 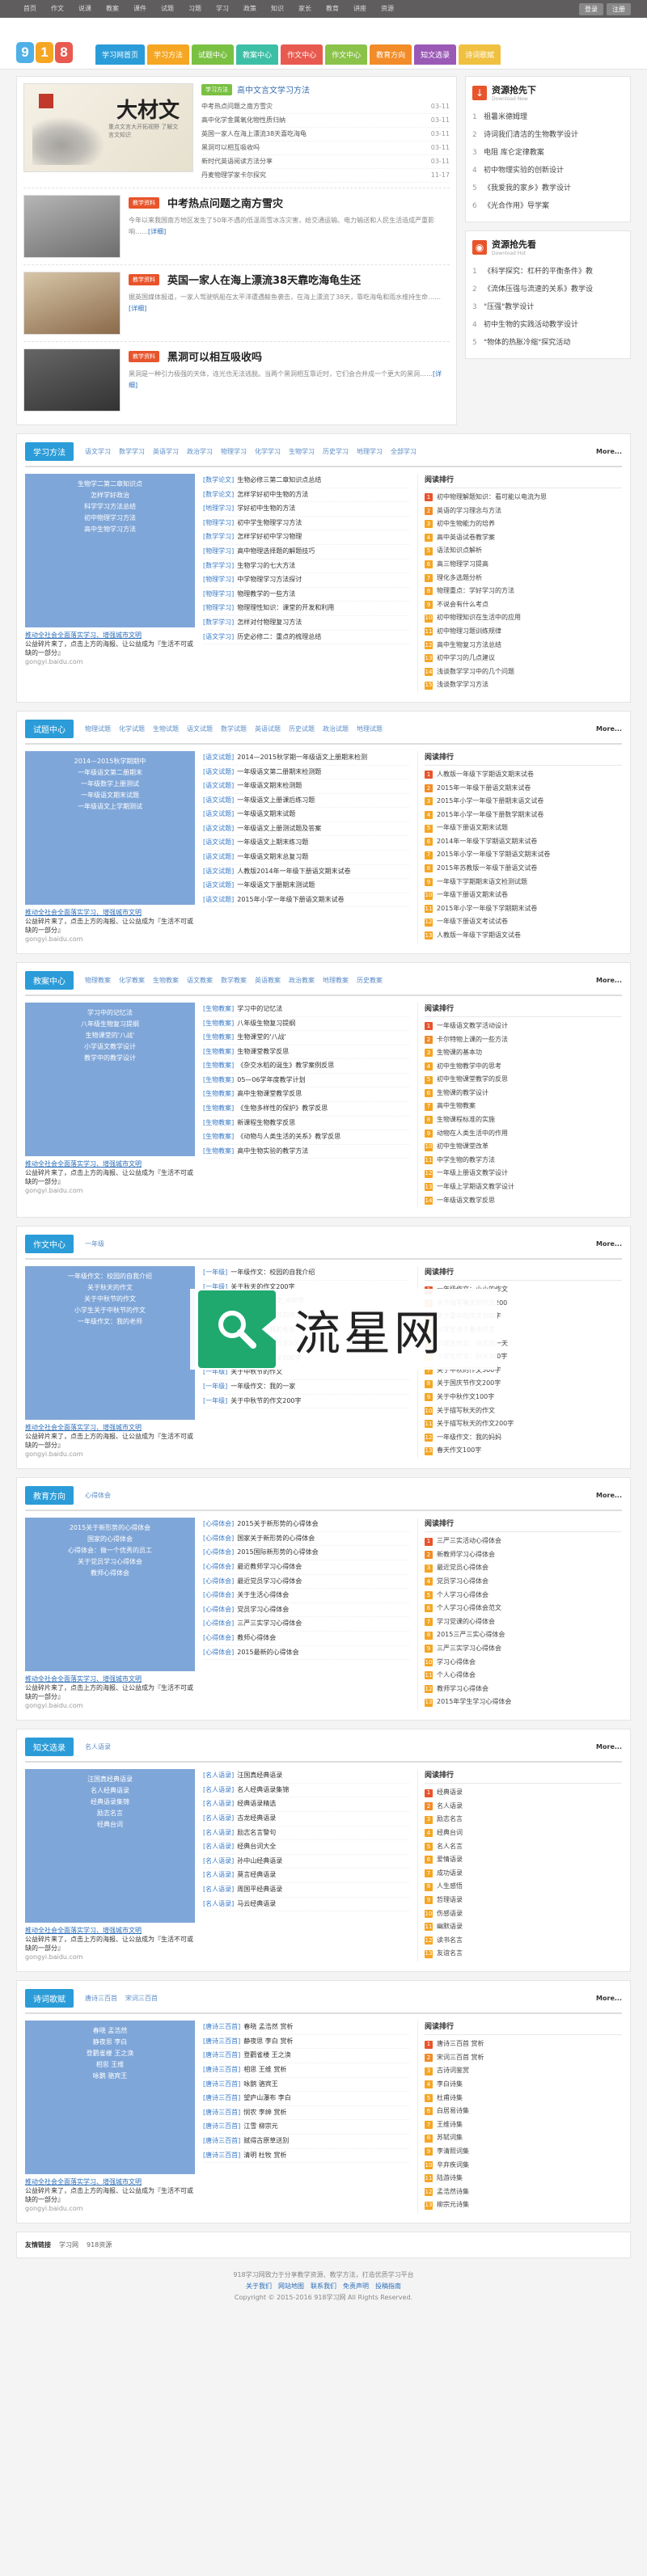 What do you see at coordinates (98, 1495) in the screenshot?
I see `section-tab: 心得体会` at bounding box center [98, 1495].